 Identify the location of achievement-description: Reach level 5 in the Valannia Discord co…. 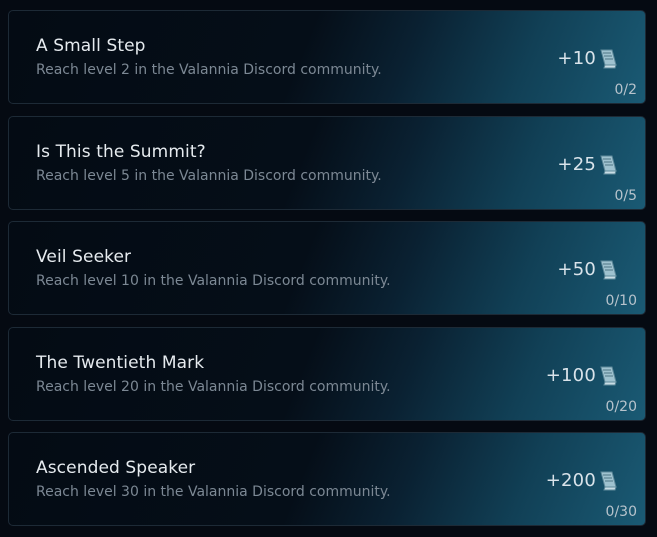
(209, 176).